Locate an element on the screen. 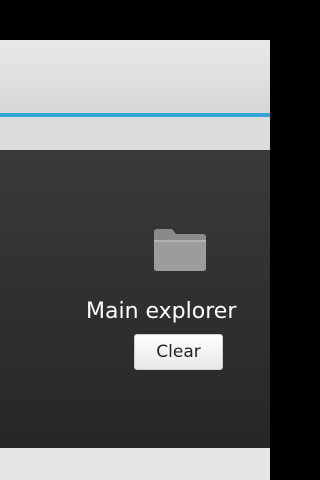 This screenshot has height=480, width=320. action-bar is located at coordinates (135, 76).